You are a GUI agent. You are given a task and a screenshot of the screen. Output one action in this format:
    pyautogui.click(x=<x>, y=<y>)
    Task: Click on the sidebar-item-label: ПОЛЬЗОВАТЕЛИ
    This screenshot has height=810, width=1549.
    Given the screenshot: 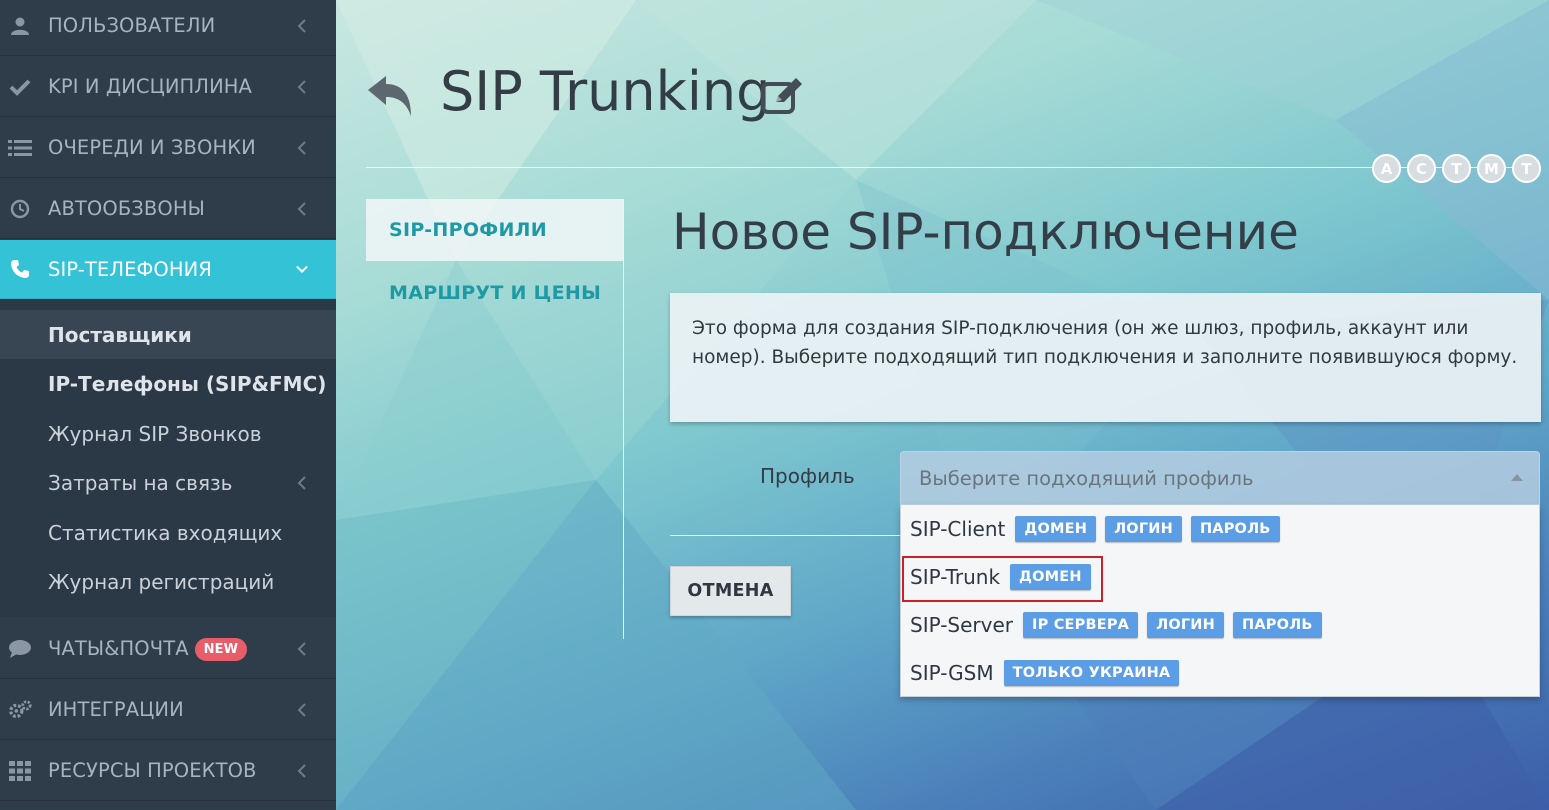 What is the action you would take?
    pyautogui.click(x=132, y=25)
    